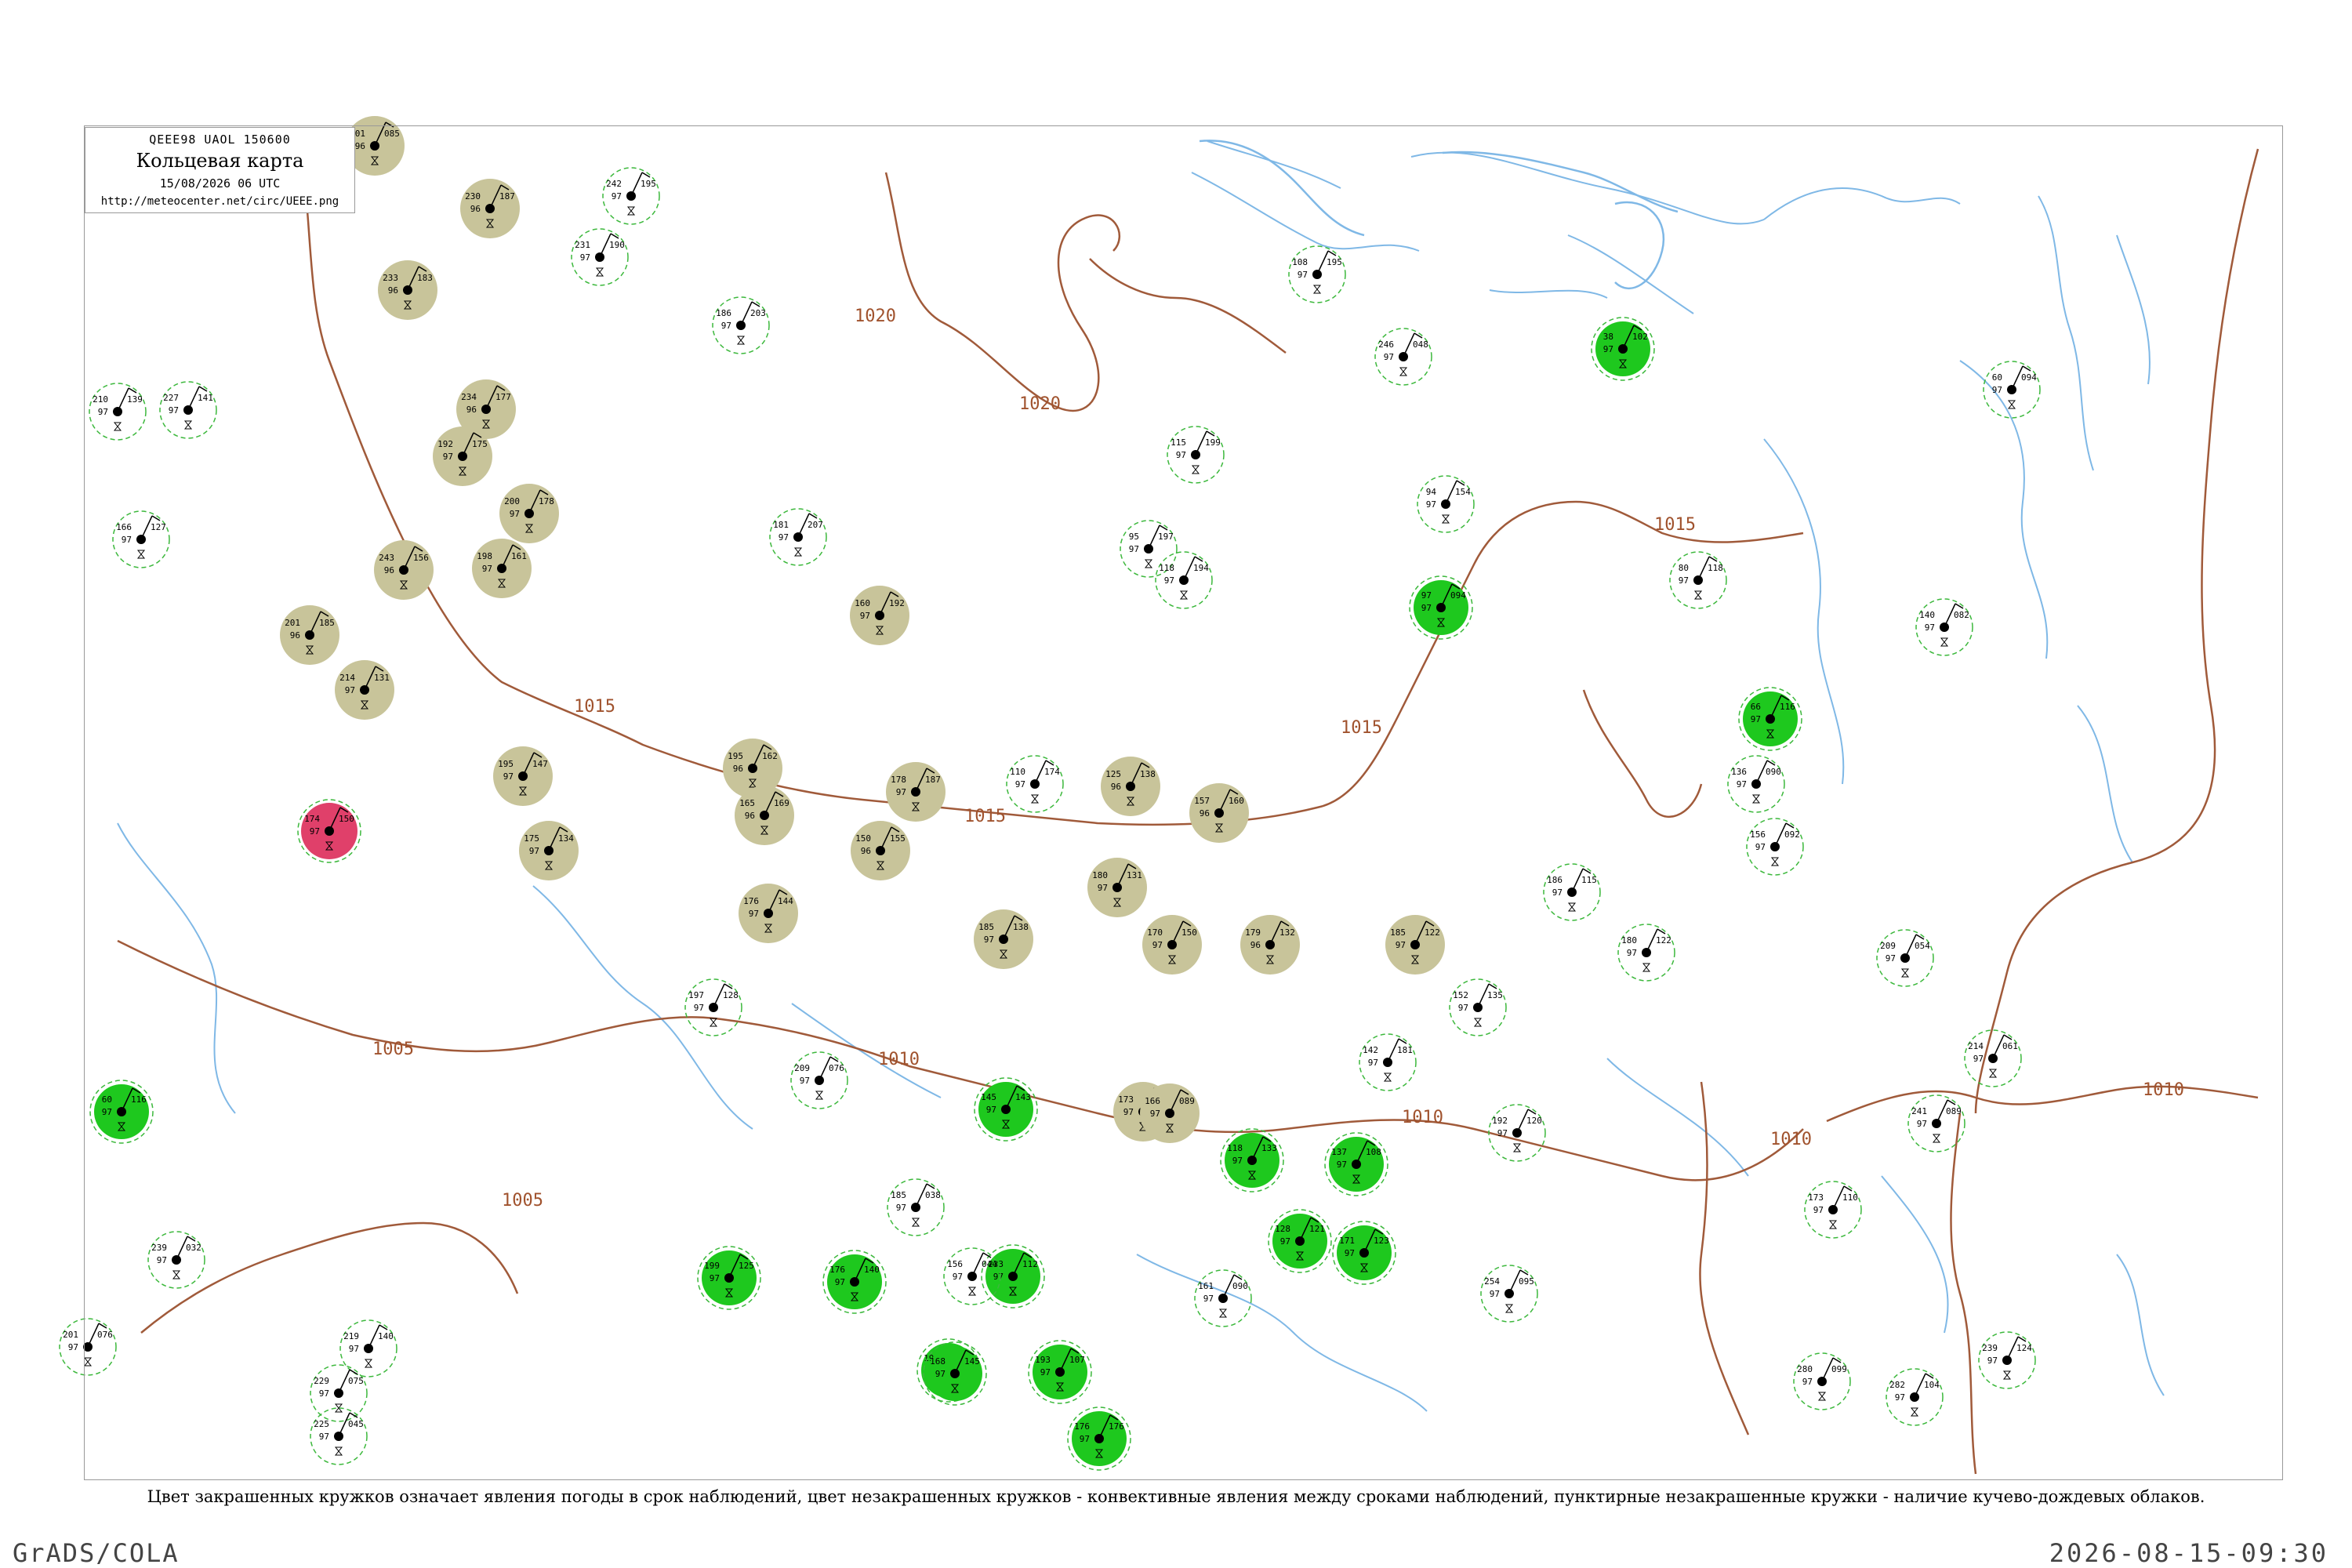 The width and height of the screenshot is (2352, 1568). What do you see at coordinates (96, 1553) in the screenshot?
I see `software-credit: GrADS/COLA` at bounding box center [96, 1553].